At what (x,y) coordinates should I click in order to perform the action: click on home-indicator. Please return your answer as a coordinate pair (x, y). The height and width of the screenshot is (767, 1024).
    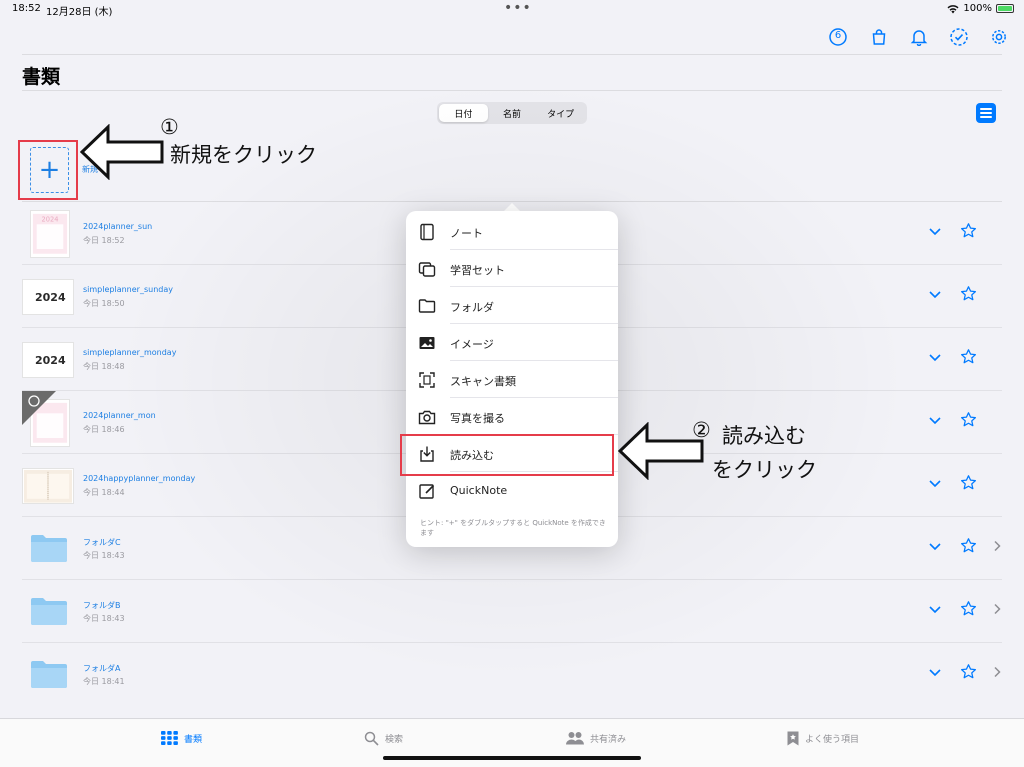
    Looking at the image, I should click on (512, 758).